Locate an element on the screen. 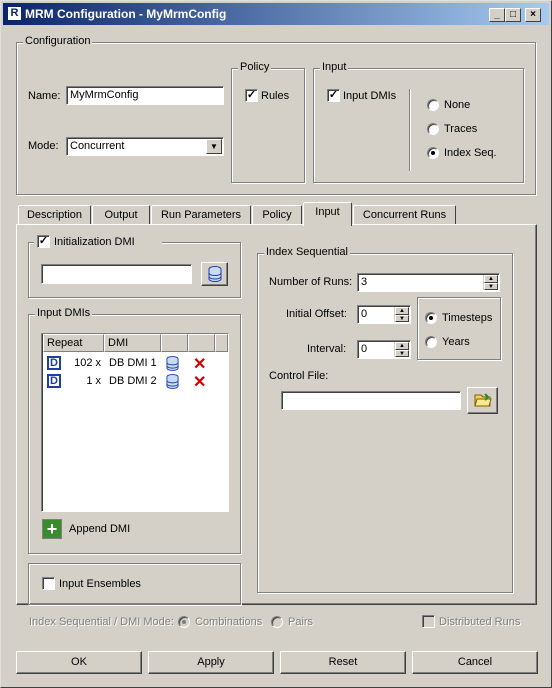 This screenshot has width=552, height=688. number-of-runs-label: Number of Runs: is located at coordinates (311, 282).